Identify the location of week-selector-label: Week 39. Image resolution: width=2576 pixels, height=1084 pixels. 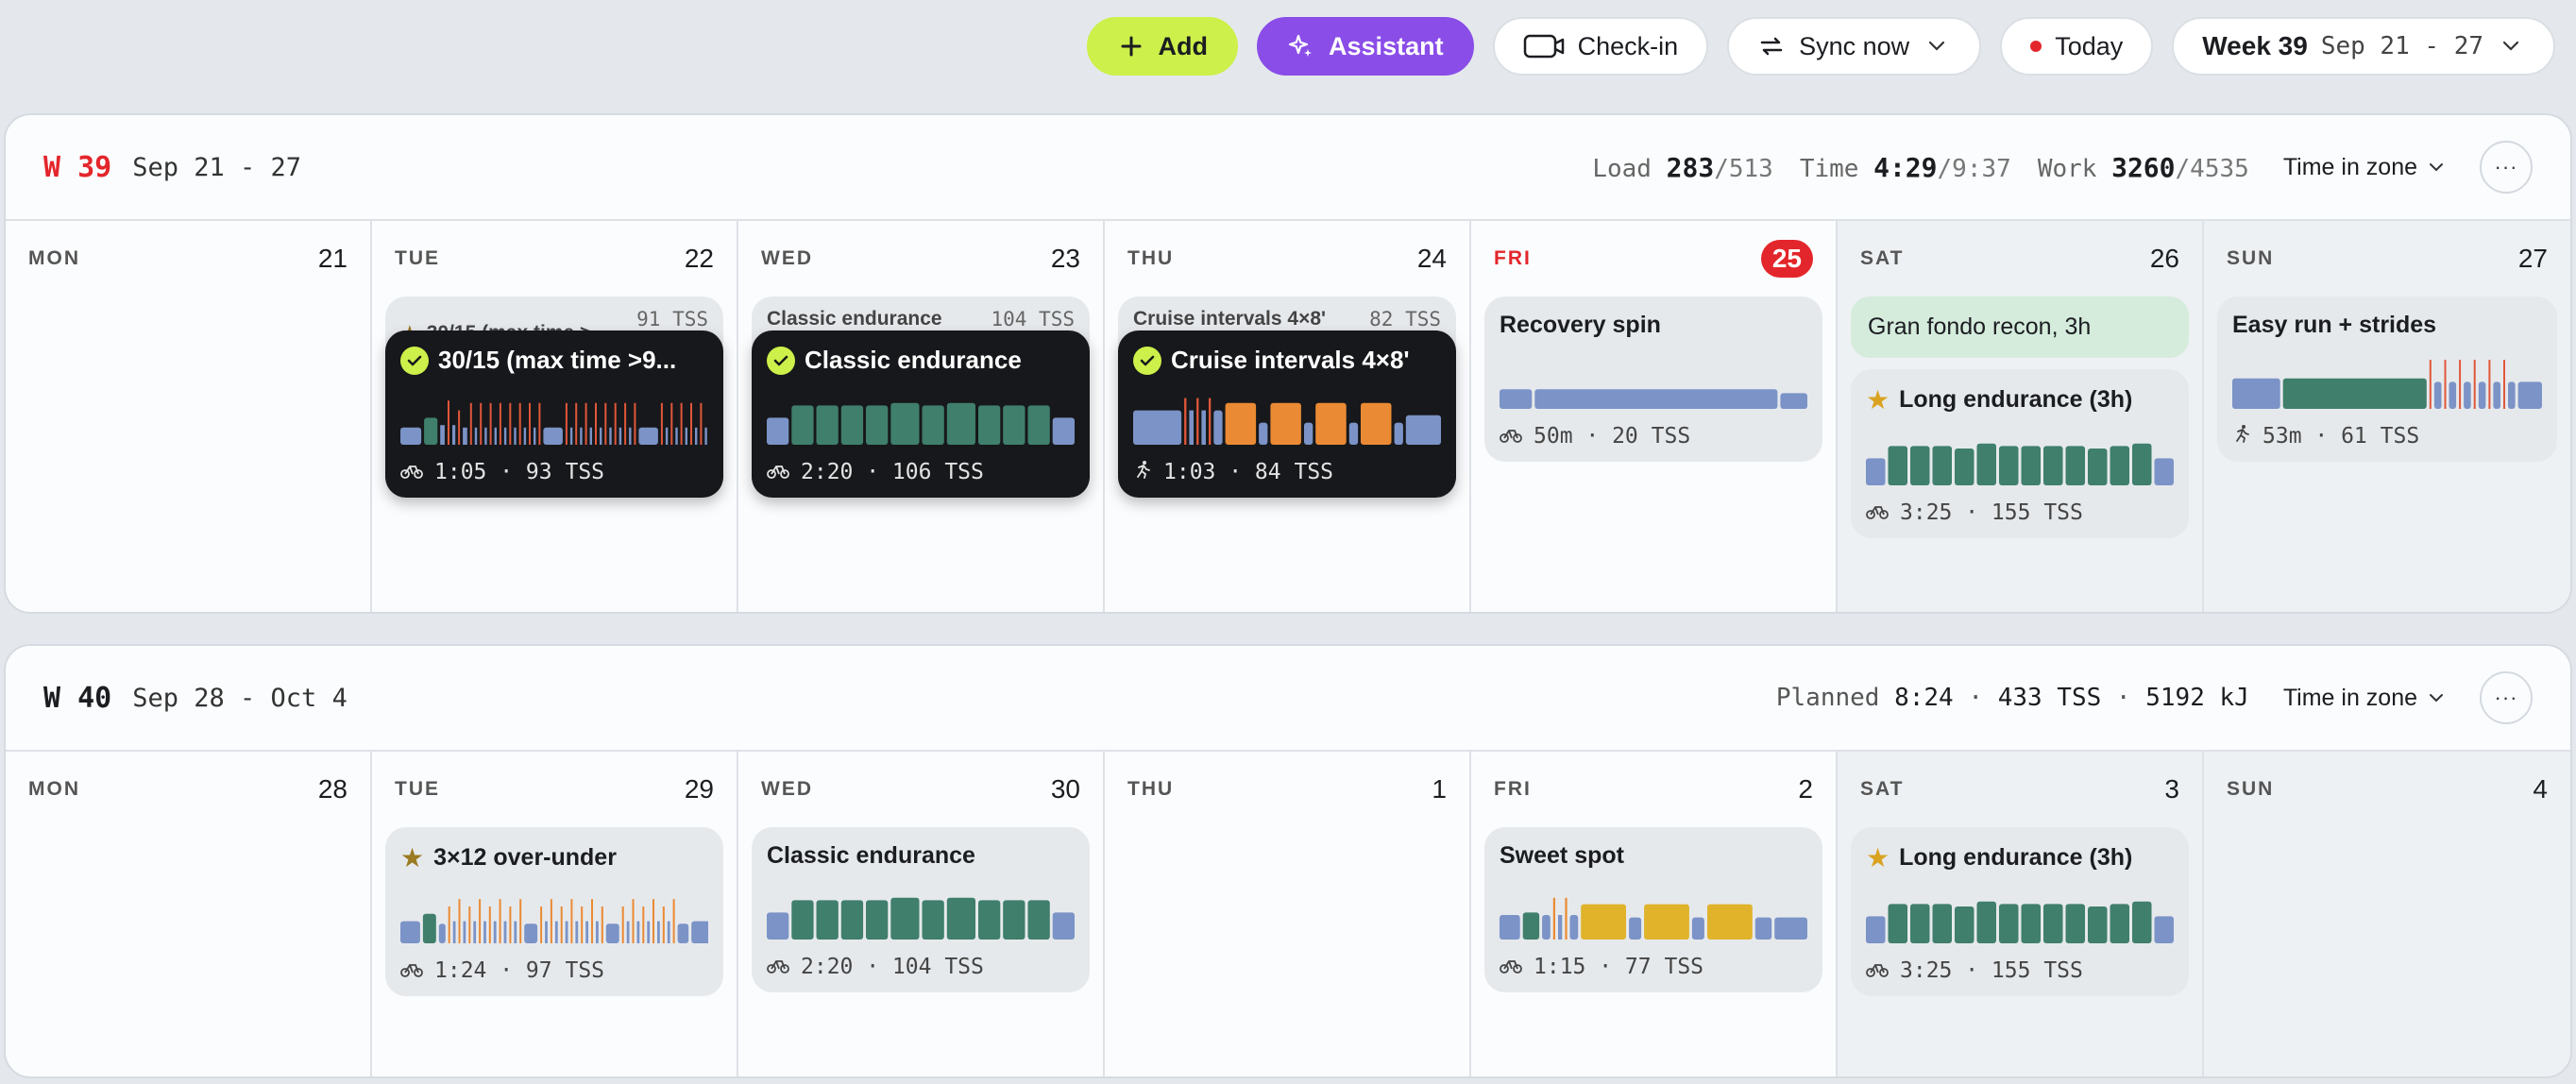
(2255, 45).